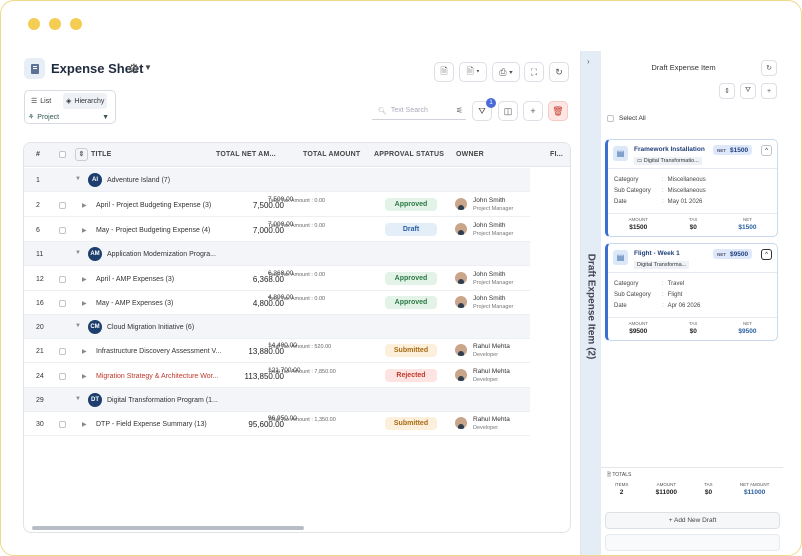 The image size is (802, 556). Describe the element at coordinates (692, 542) in the screenshot. I see `secondary-action-button` at that location.